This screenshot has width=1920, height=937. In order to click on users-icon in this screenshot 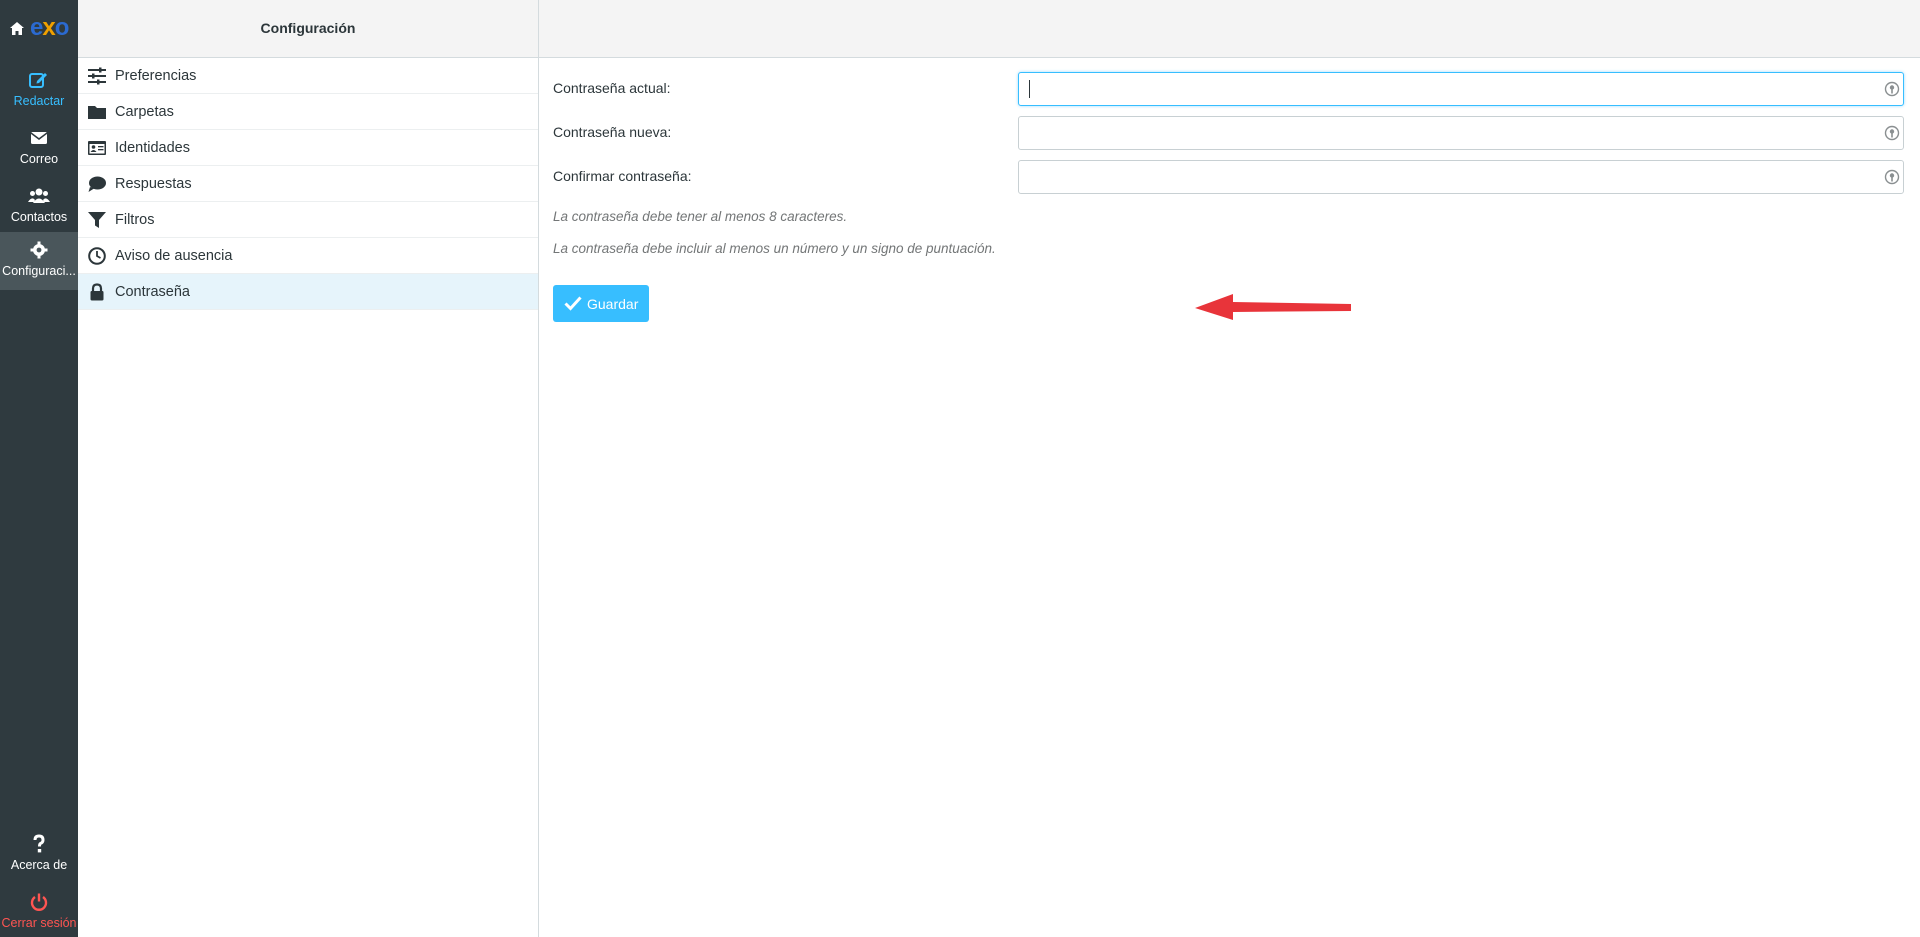, I will do `click(39, 195)`.